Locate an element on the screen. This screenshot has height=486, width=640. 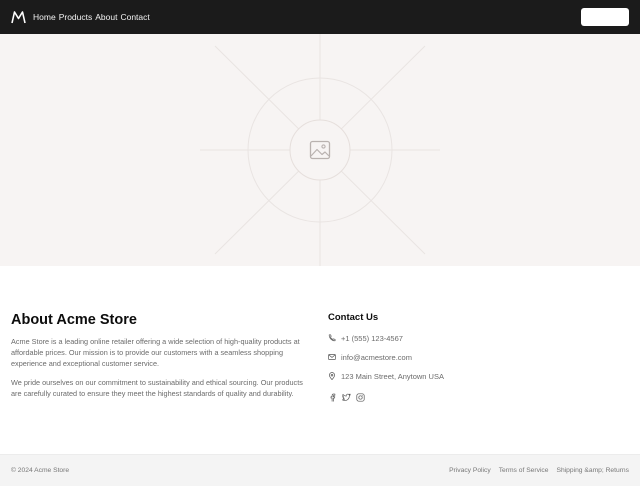
main-nav: Home Products About Contact is located at coordinates (91, 17).